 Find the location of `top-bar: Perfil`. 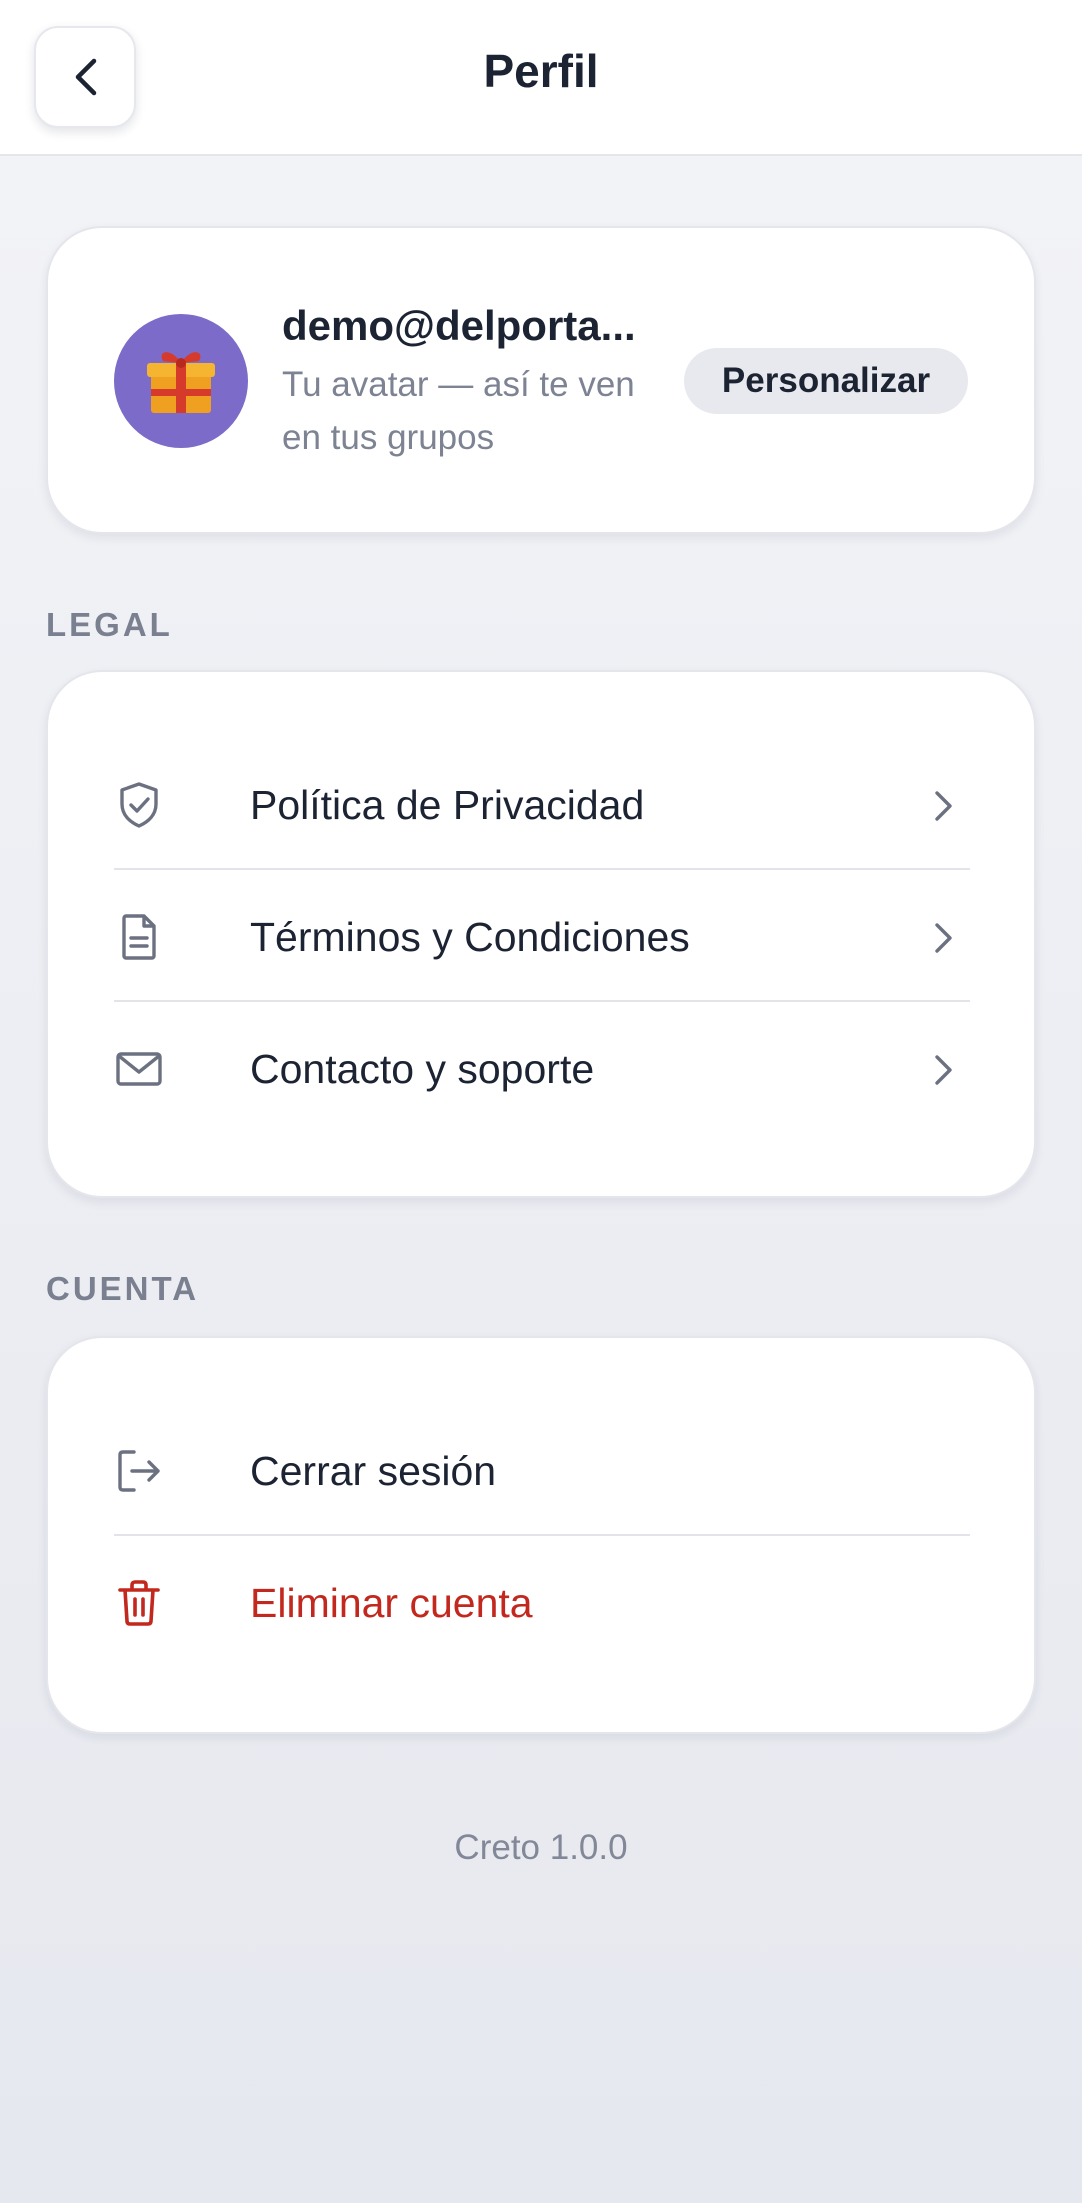

top-bar: Perfil is located at coordinates (541, 78).